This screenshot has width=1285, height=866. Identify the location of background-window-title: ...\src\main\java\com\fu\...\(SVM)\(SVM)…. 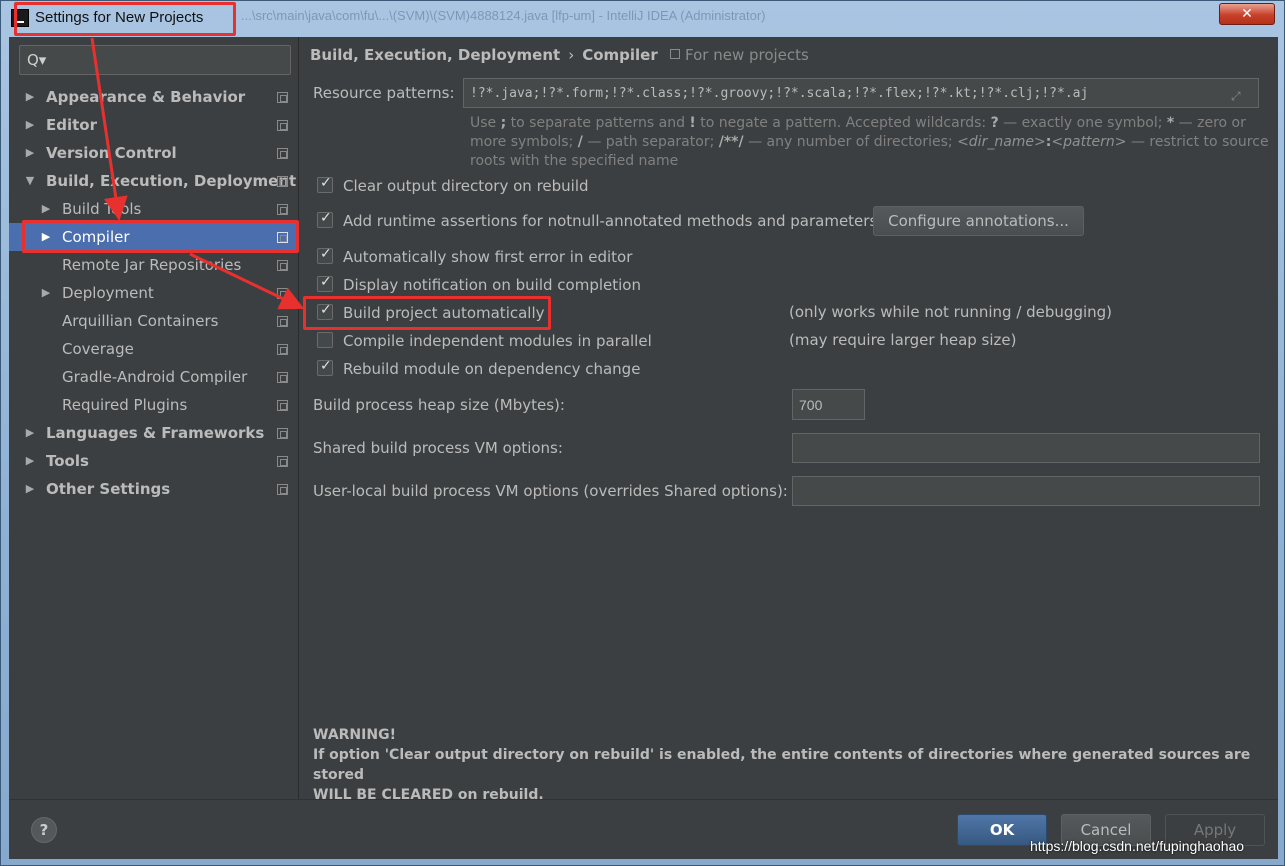
(503, 15).